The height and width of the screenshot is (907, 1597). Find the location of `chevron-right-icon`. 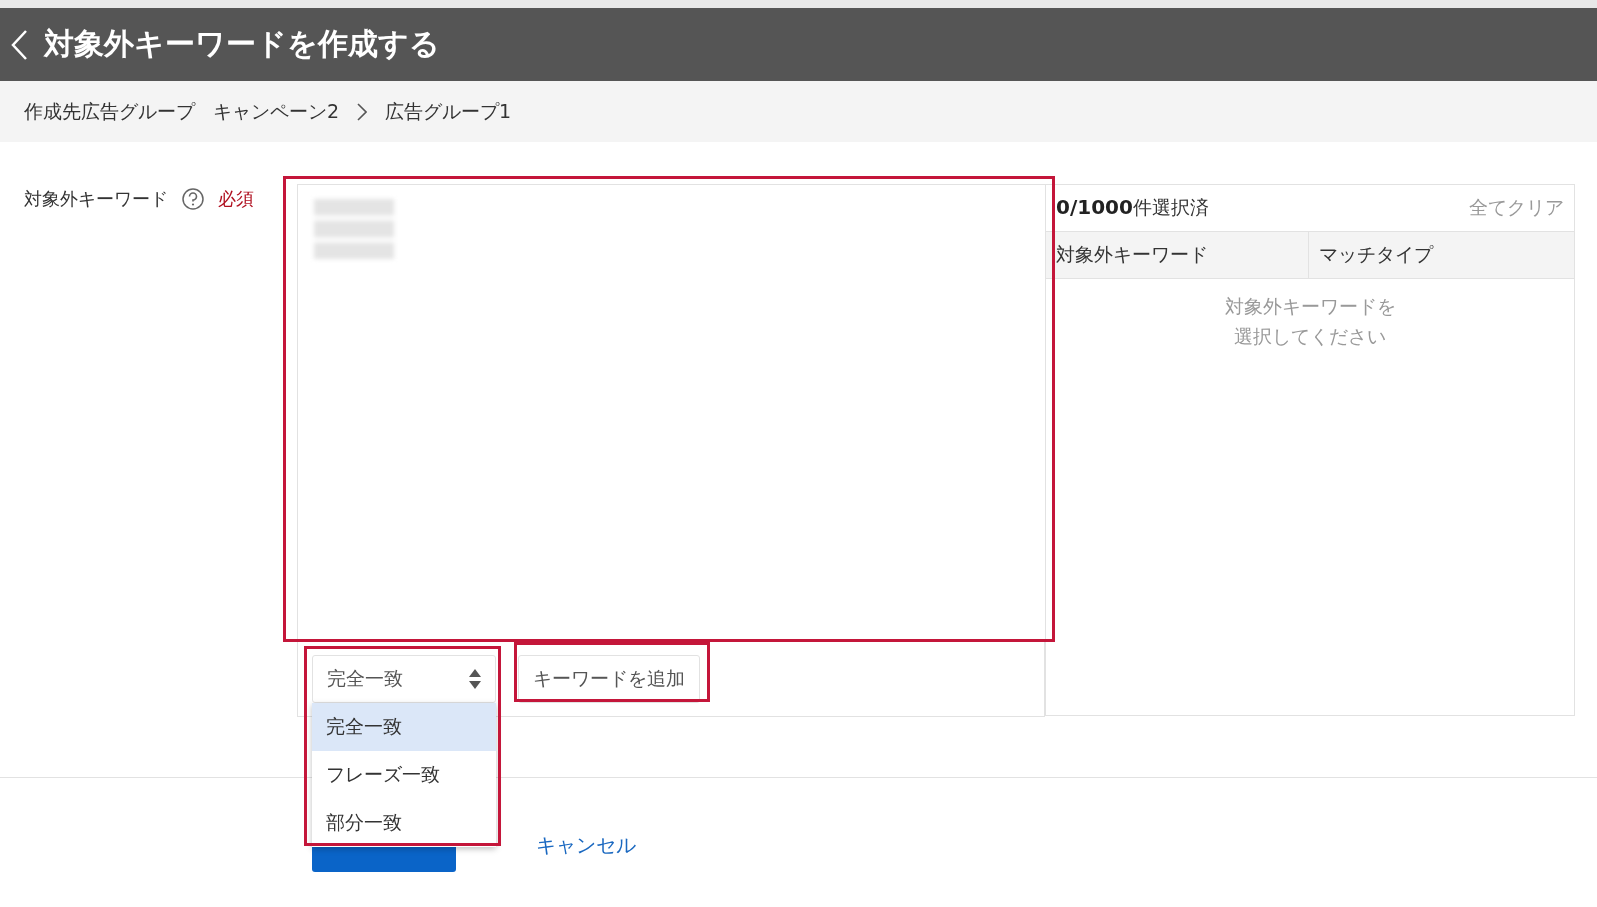

chevron-right-icon is located at coordinates (362, 111).